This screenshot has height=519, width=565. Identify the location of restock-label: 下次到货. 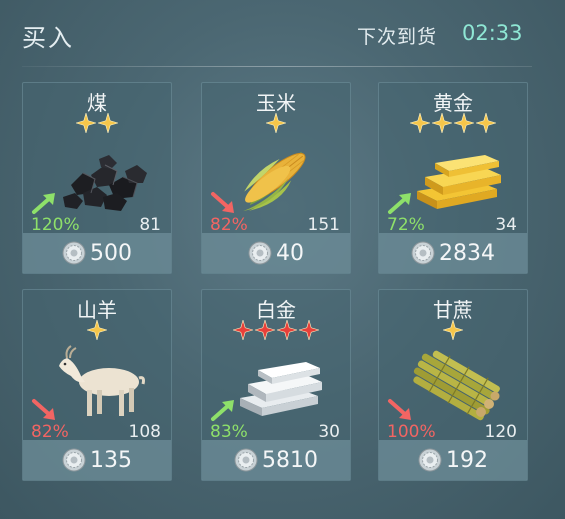
(397, 37).